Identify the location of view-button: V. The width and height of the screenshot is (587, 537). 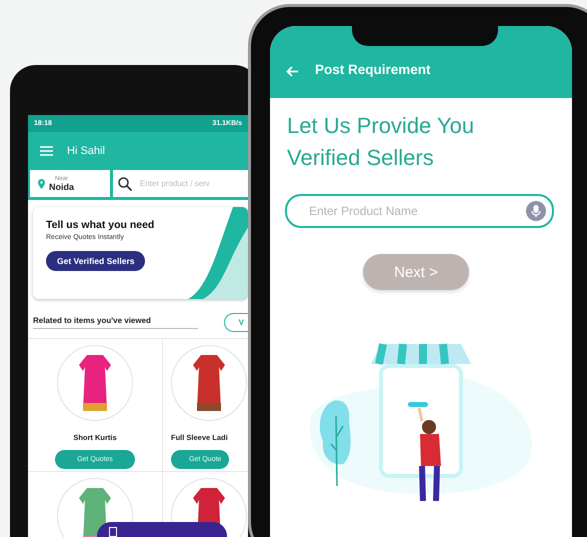
(236, 322).